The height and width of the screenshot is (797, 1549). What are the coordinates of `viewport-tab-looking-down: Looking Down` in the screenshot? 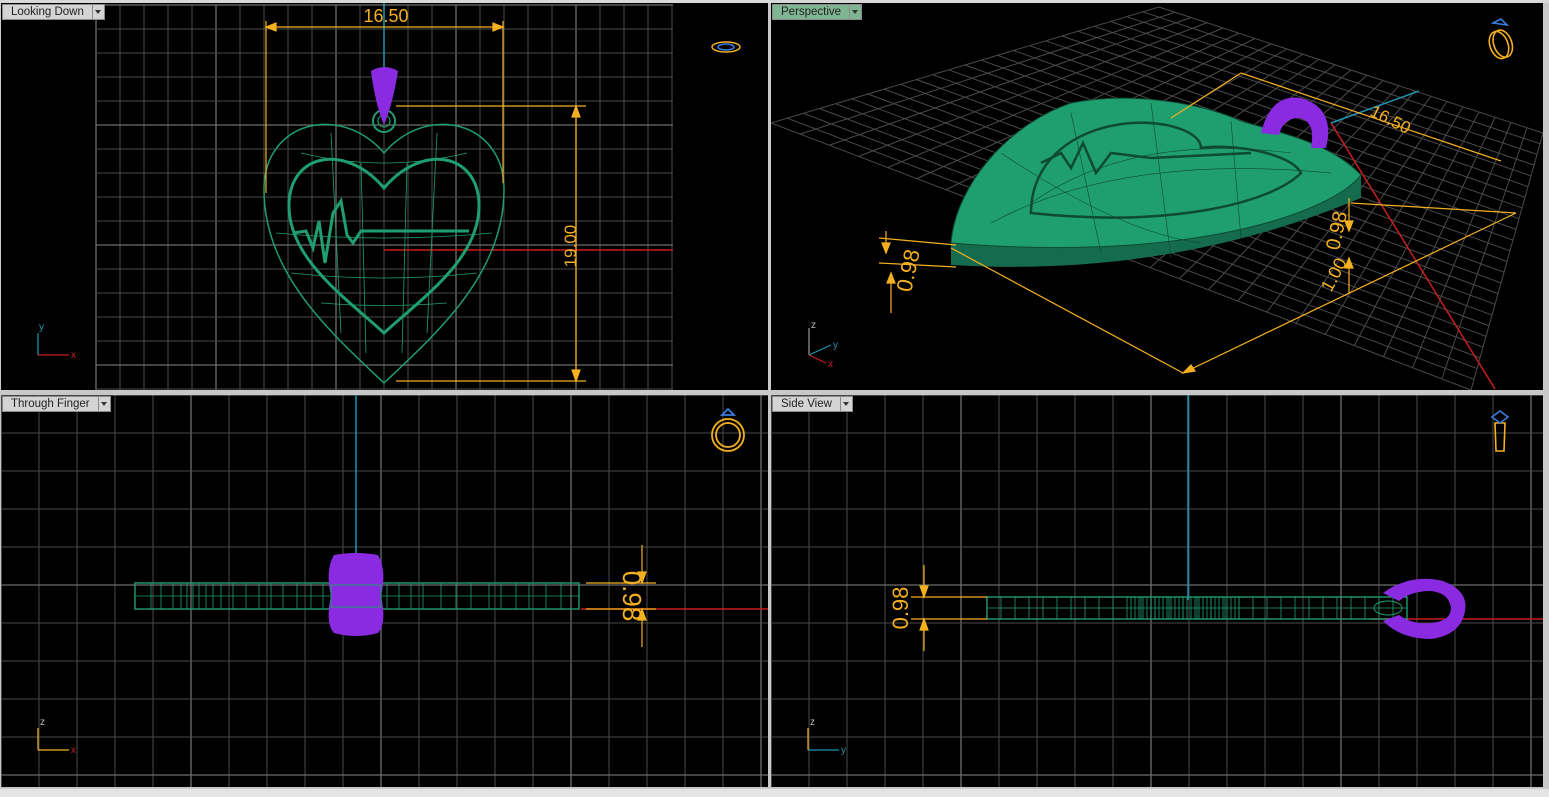 It's located at (53, 12).